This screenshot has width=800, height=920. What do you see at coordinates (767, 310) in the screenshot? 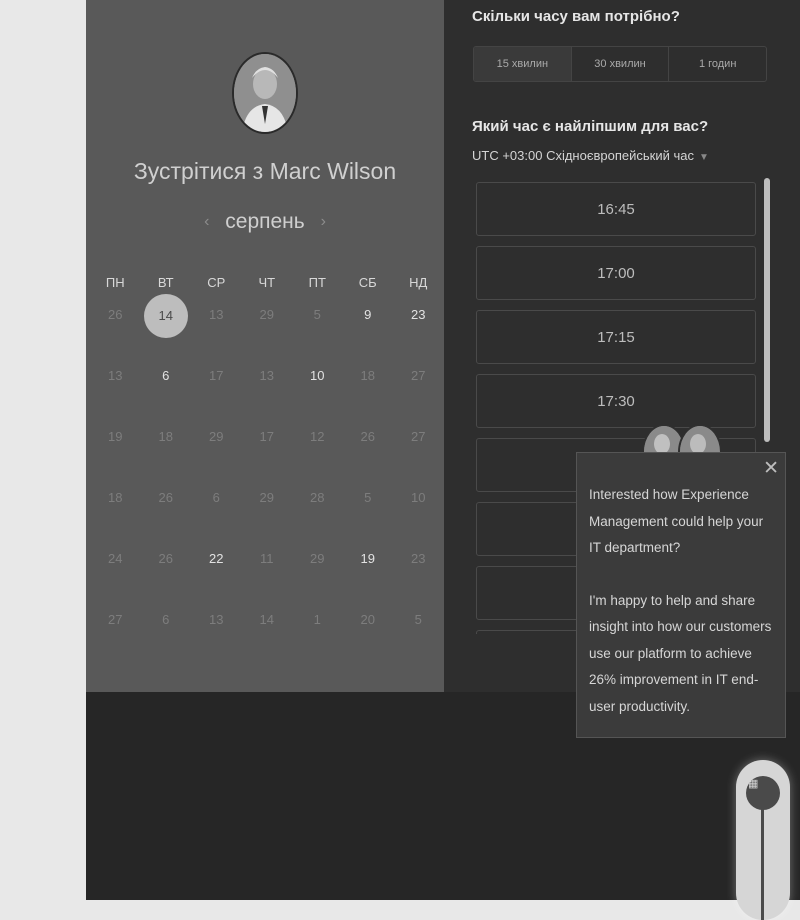
I see `scrollbar` at bounding box center [767, 310].